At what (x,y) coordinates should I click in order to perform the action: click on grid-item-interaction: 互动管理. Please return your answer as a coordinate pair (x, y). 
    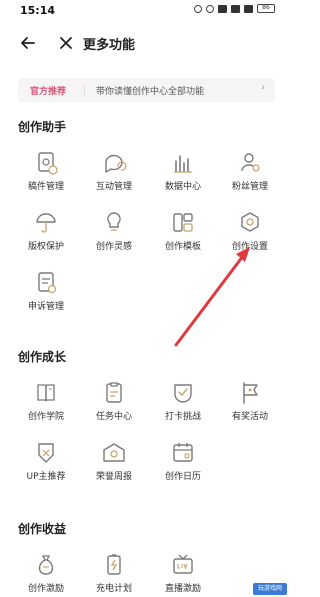
    Looking at the image, I should click on (114, 173).